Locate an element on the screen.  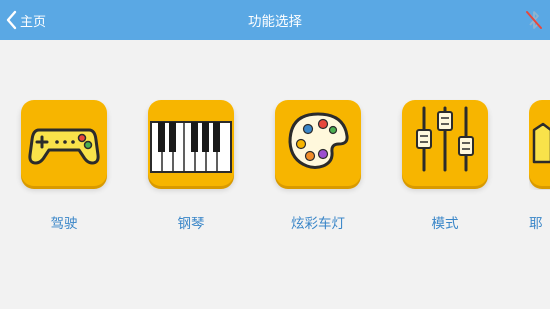
sliders-icon is located at coordinates (445, 139).